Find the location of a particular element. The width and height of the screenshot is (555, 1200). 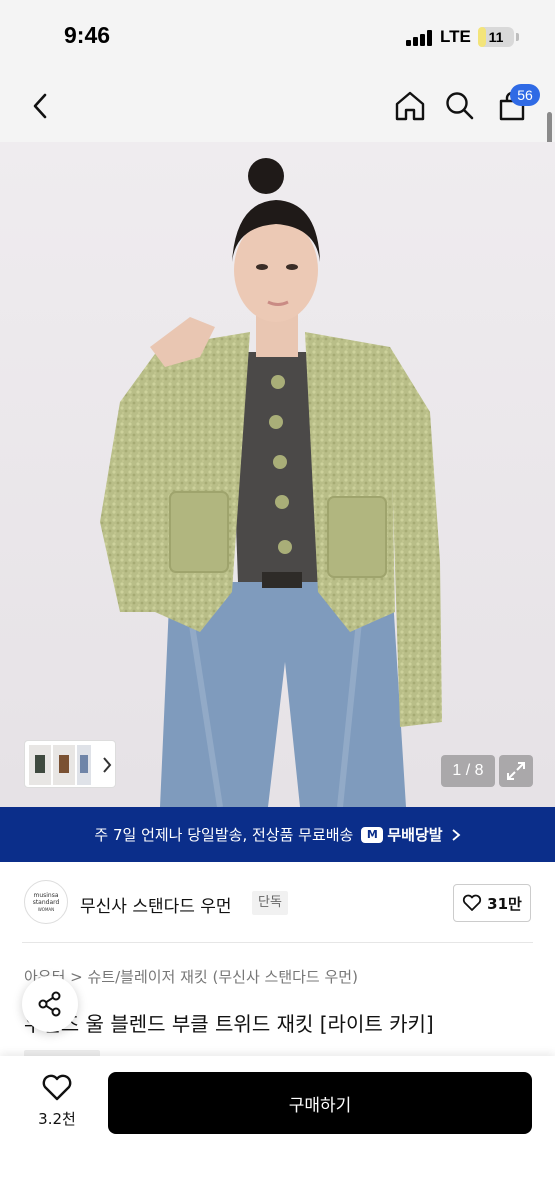

delivery-logo-icon: M is located at coordinates (372, 834).